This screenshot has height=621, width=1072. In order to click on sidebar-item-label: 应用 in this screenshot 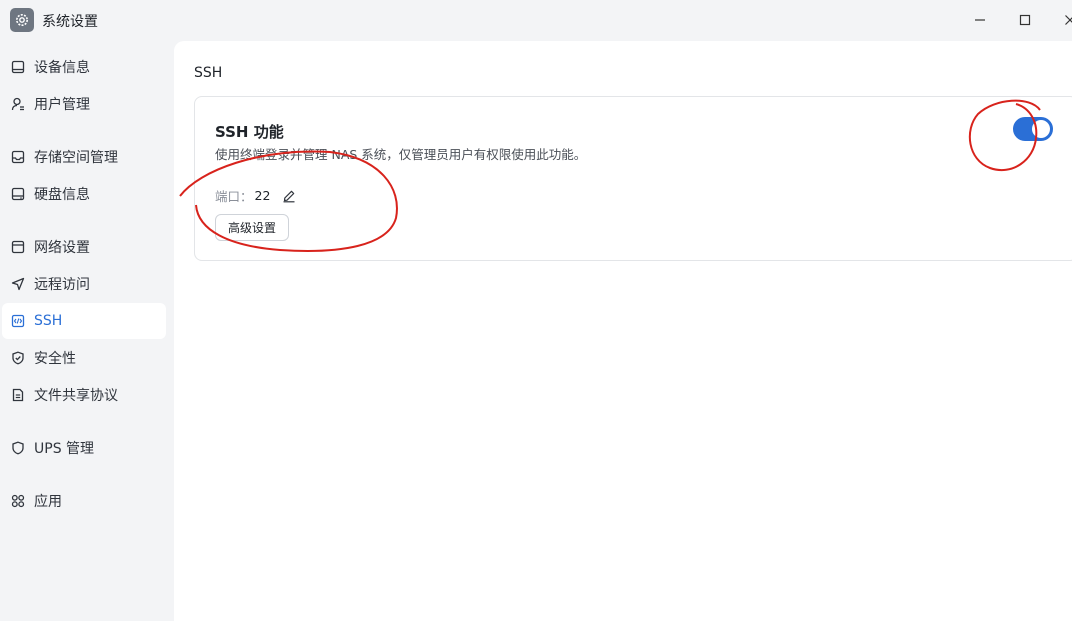, I will do `click(48, 502)`.